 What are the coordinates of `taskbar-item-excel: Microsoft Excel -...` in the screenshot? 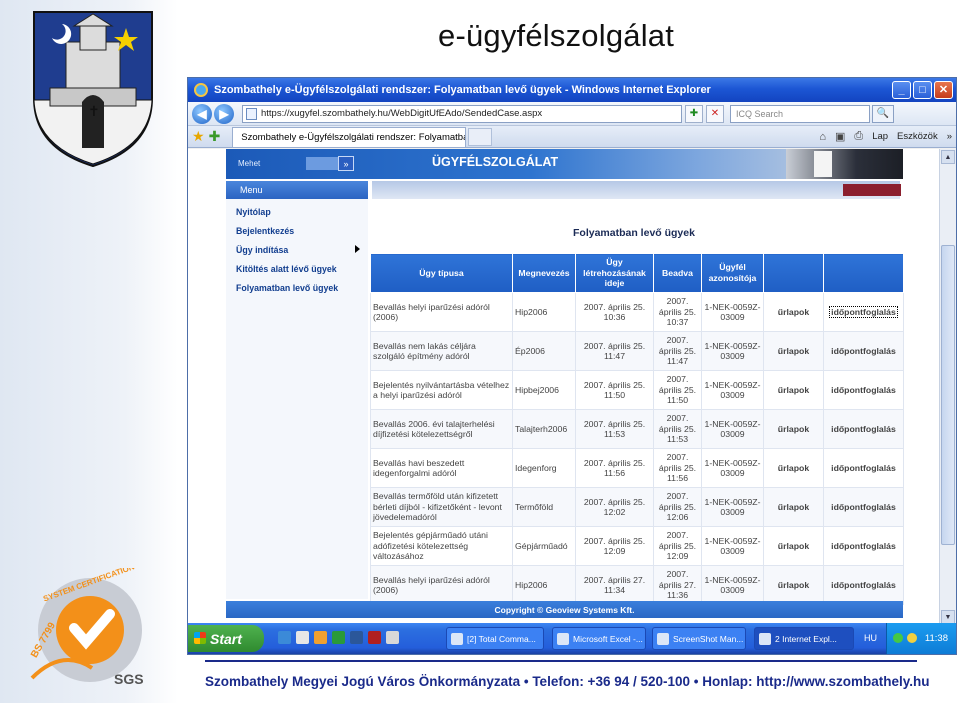 It's located at (599, 638).